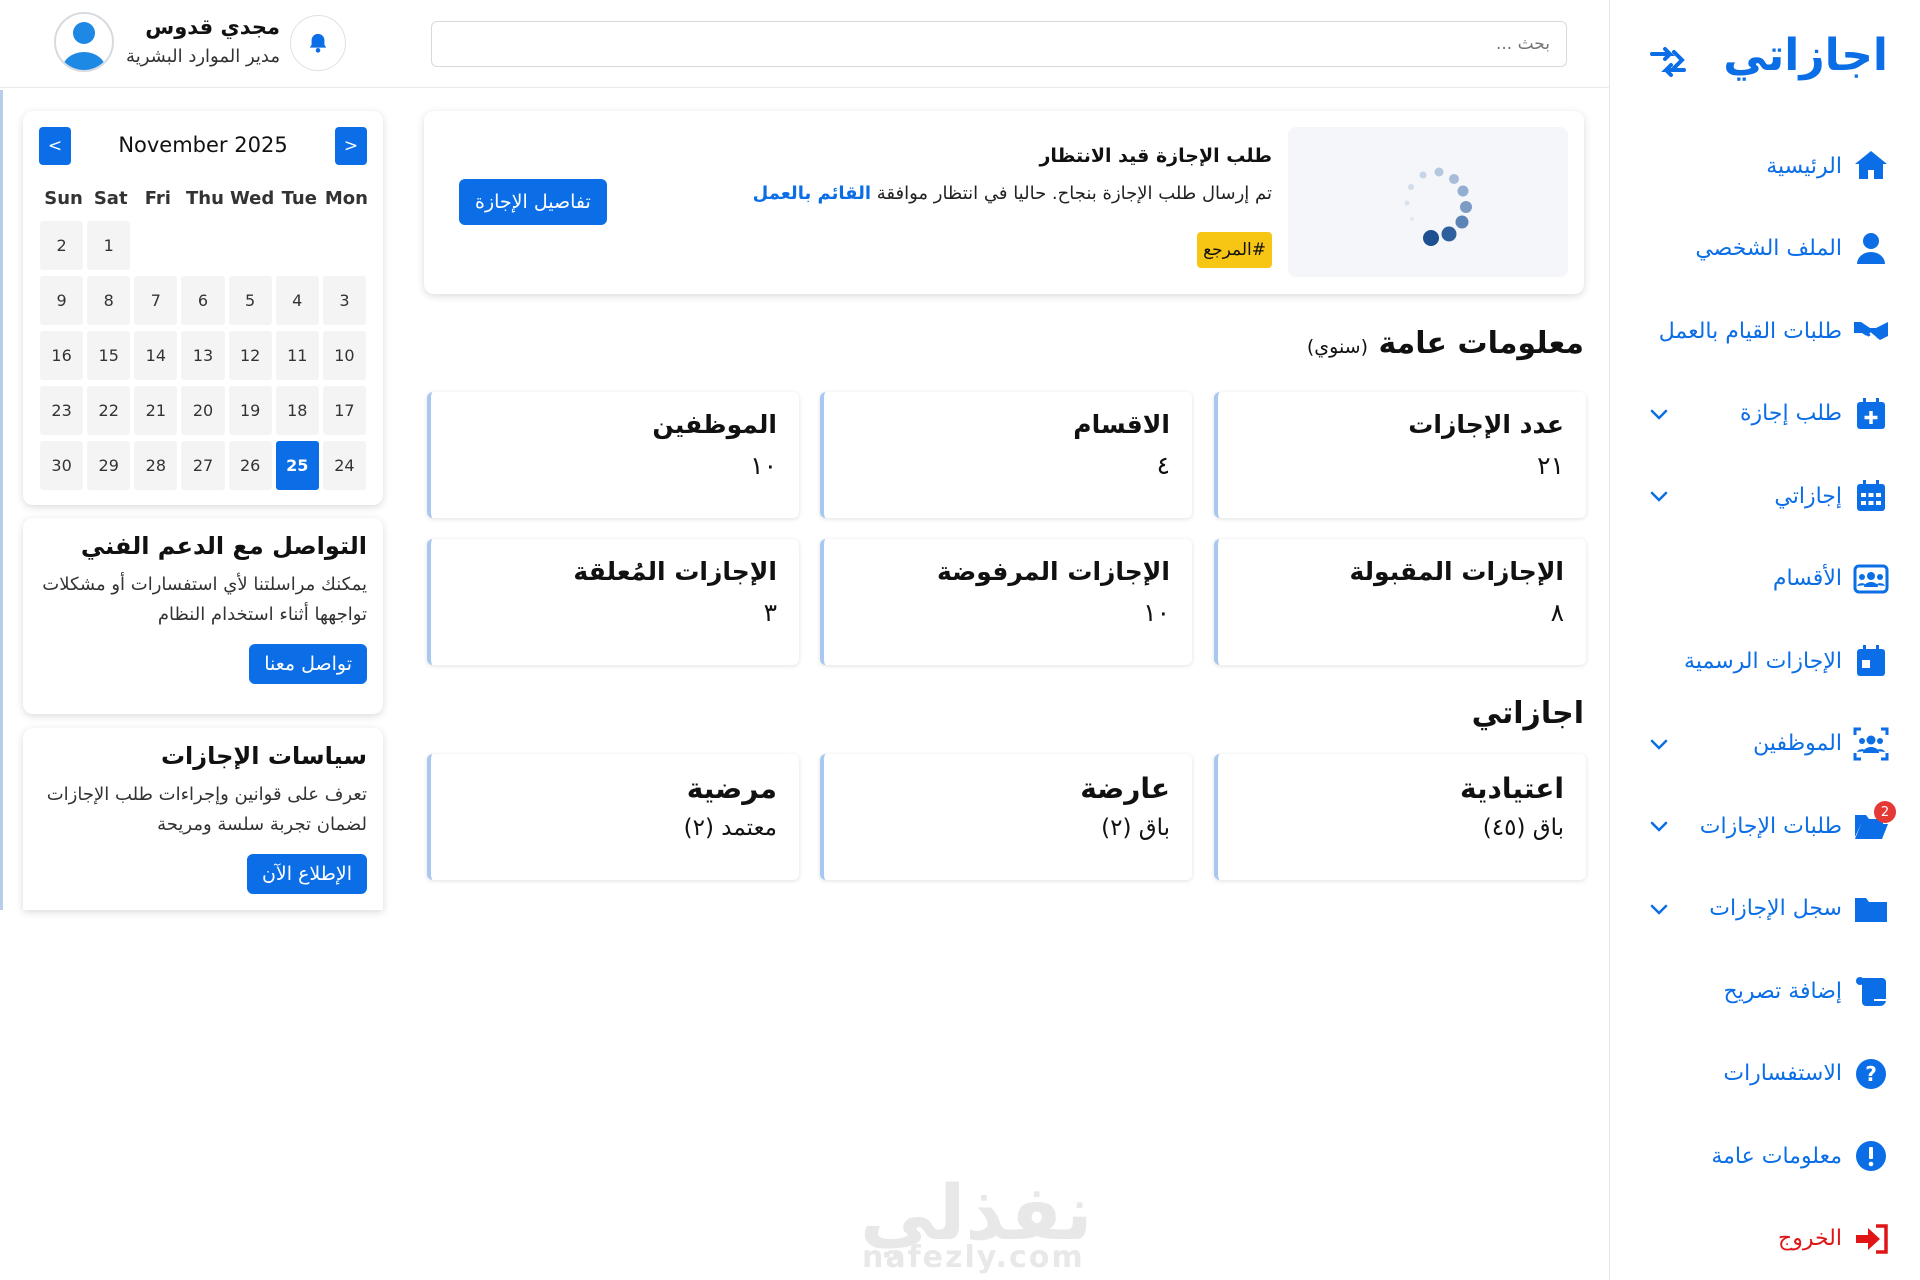 The height and width of the screenshot is (1280, 1920). Describe the element at coordinates (1765, 249) in the screenshot. I see `sidebar-item-1: الملف الشخصي` at that location.